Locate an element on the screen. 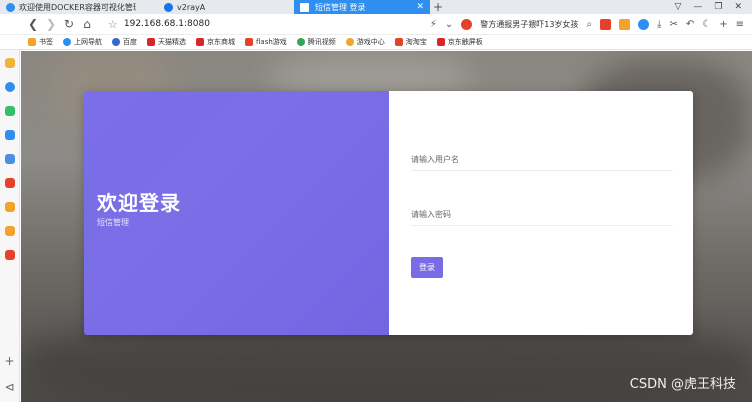  home-icon: ⌂ is located at coordinates (87, 24).